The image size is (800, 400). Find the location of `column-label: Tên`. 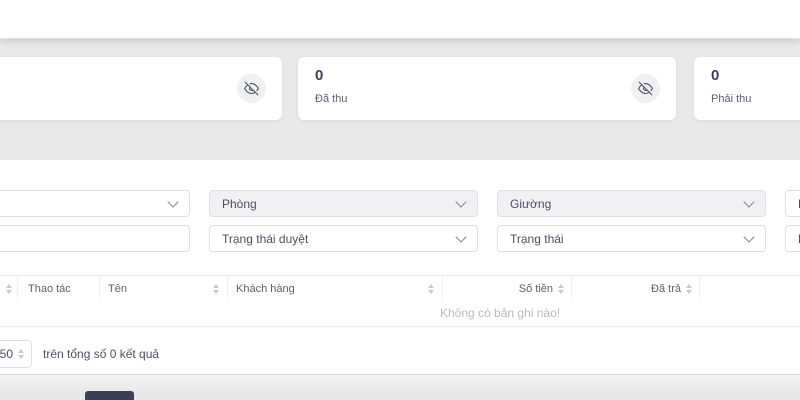

column-label: Tên is located at coordinates (117, 288).